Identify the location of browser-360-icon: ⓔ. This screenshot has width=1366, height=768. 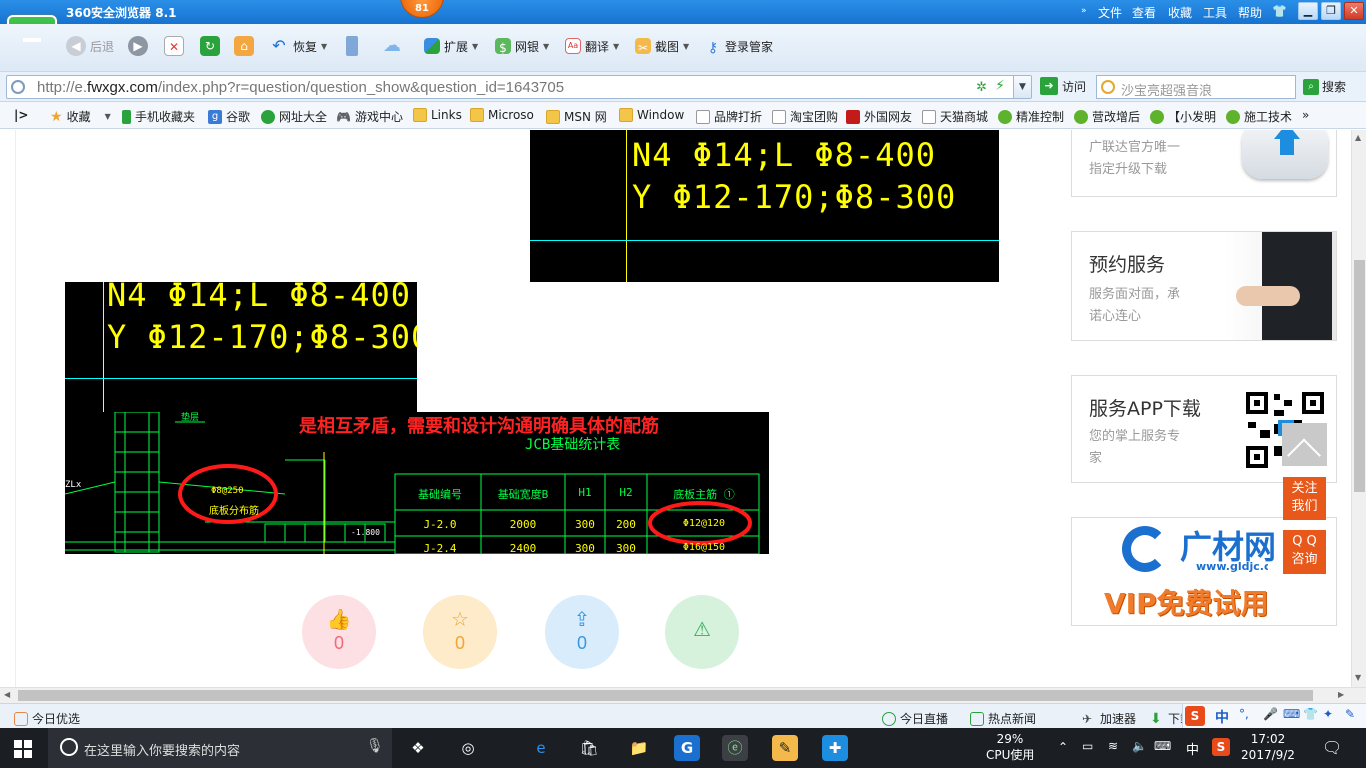
(735, 748).